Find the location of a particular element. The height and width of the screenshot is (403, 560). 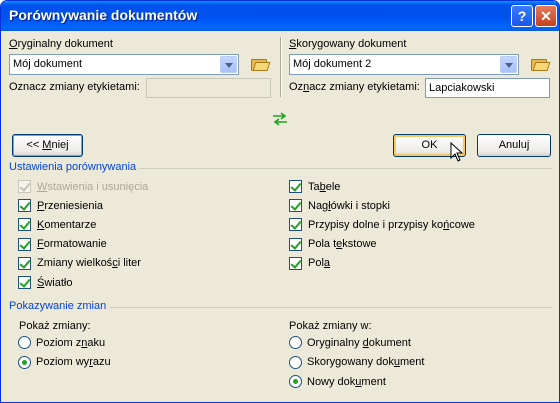

radio-label: Skorygowany dokument is located at coordinates (366, 362).